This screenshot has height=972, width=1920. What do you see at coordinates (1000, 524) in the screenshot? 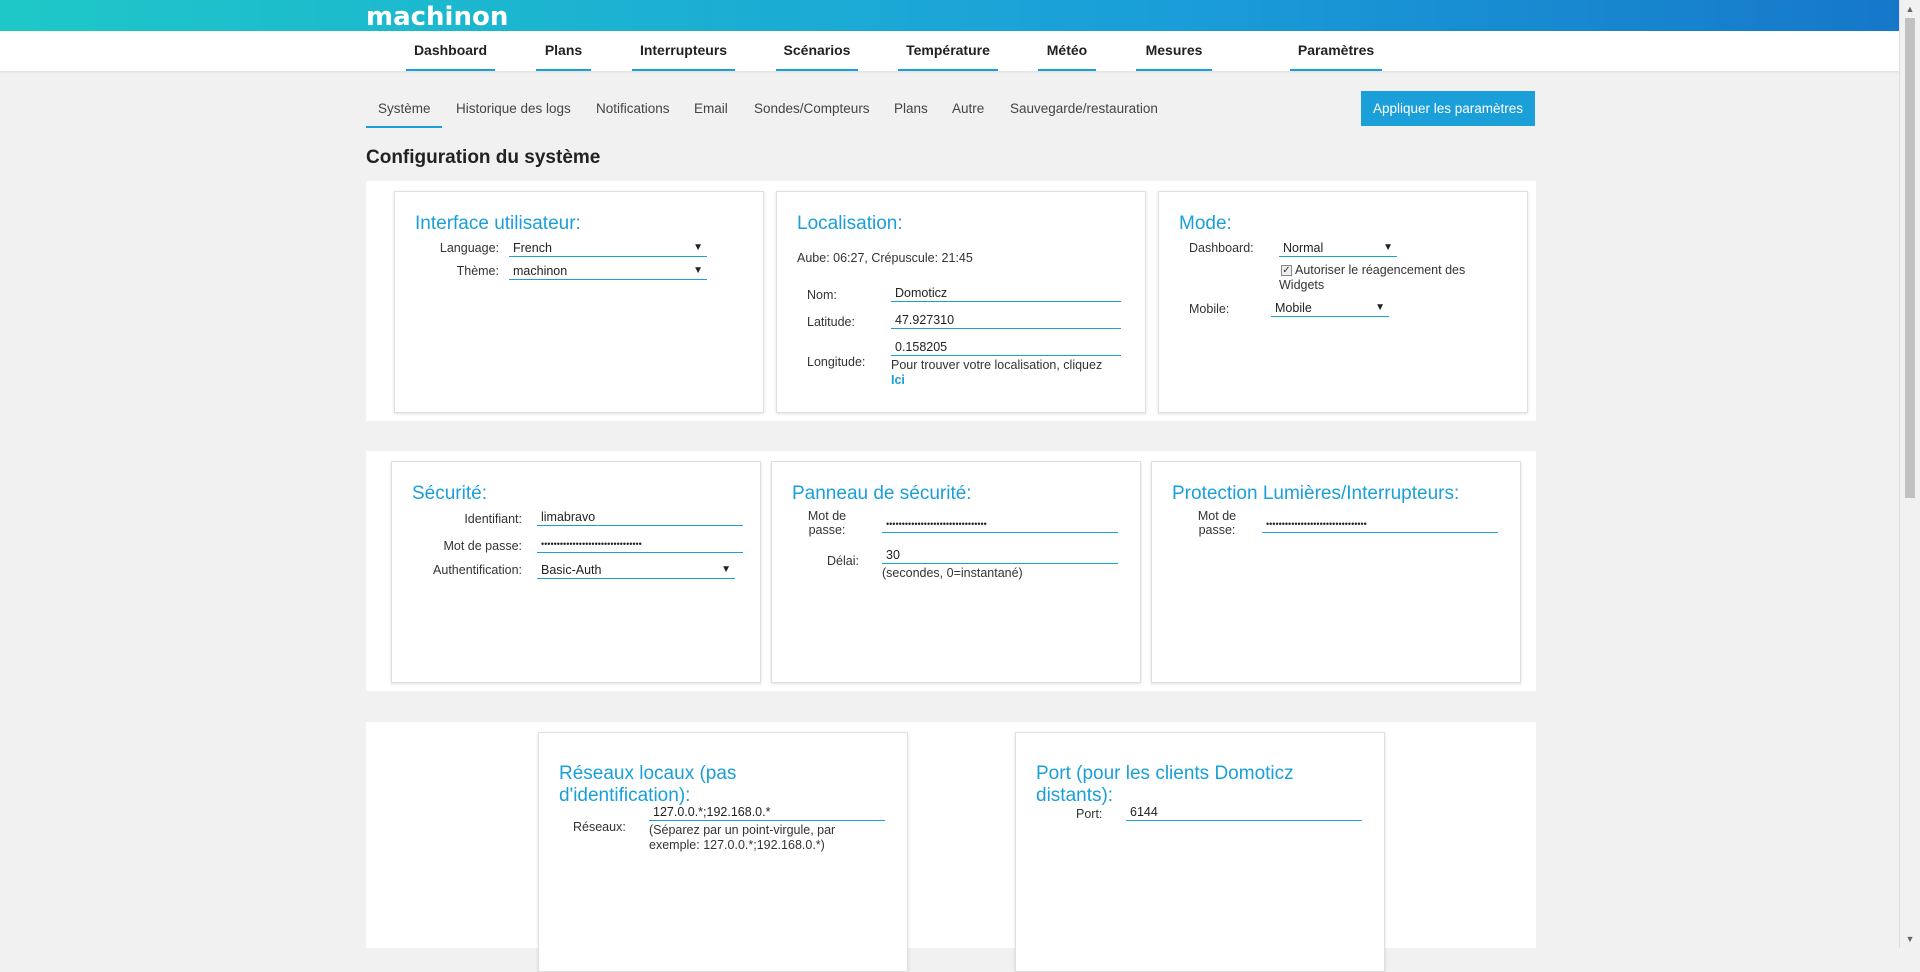
I see `panel-password-input` at bounding box center [1000, 524].